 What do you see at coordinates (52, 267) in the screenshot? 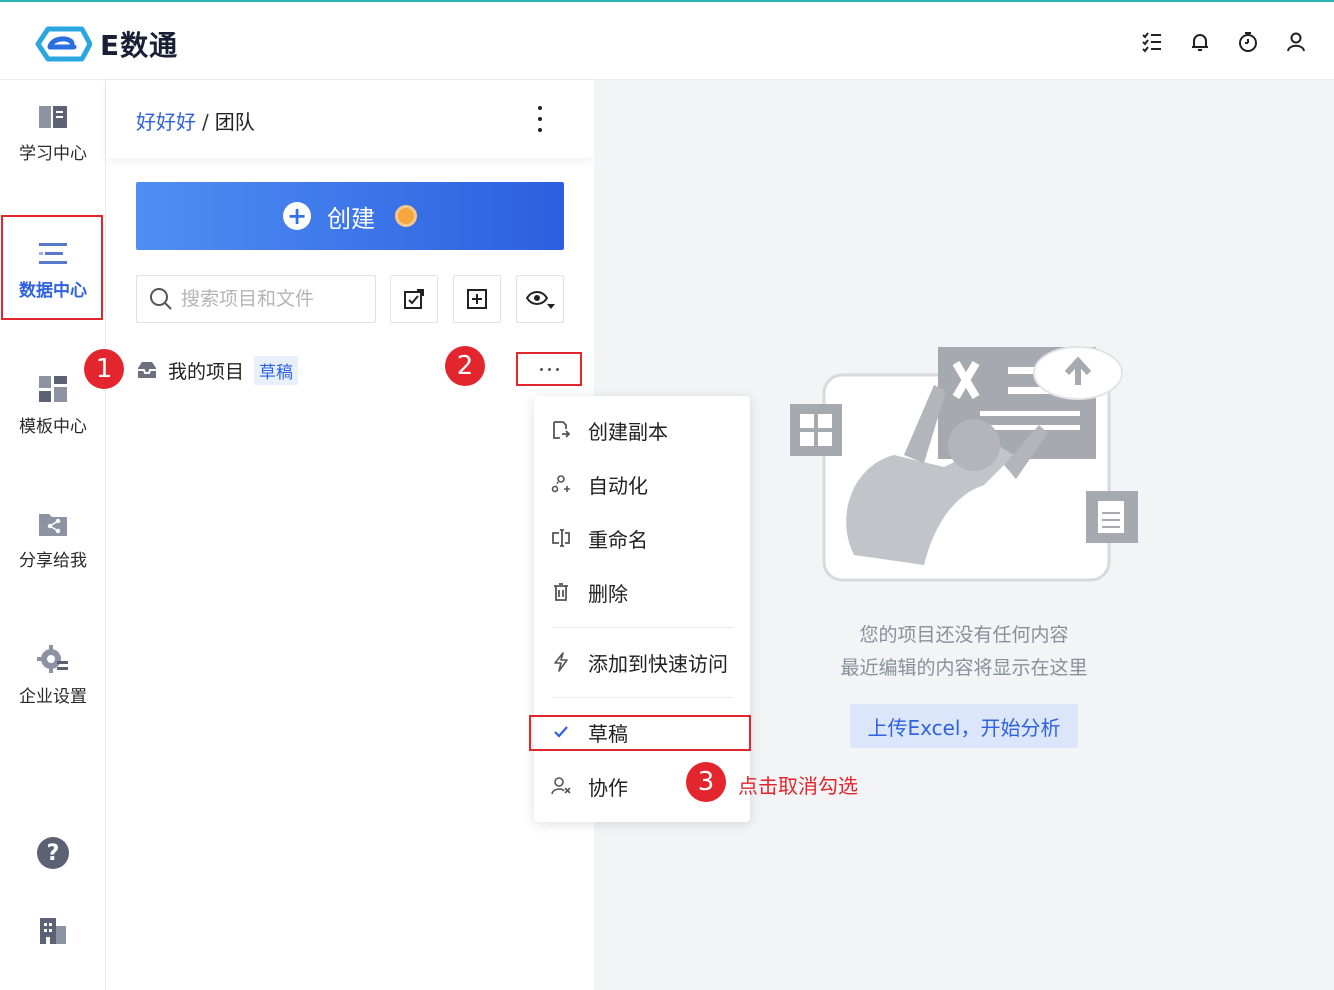
I see `nav-highlight-box` at bounding box center [52, 267].